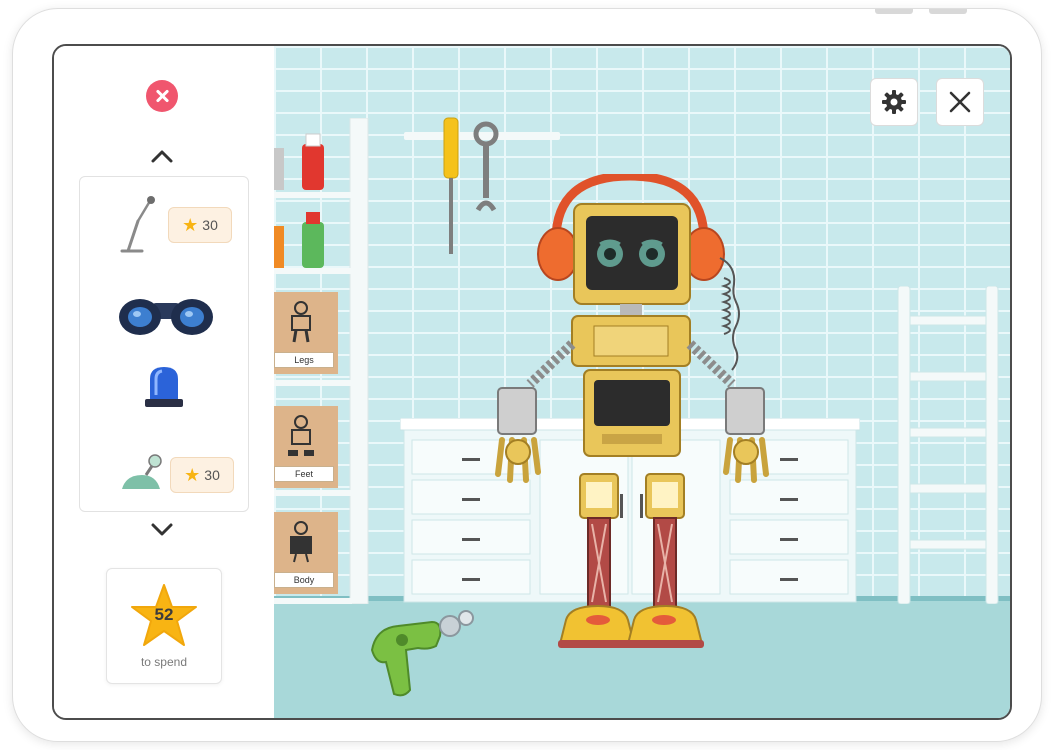 The height and width of the screenshot is (750, 1057). I want to click on star-balance: 52, so click(164, 614).